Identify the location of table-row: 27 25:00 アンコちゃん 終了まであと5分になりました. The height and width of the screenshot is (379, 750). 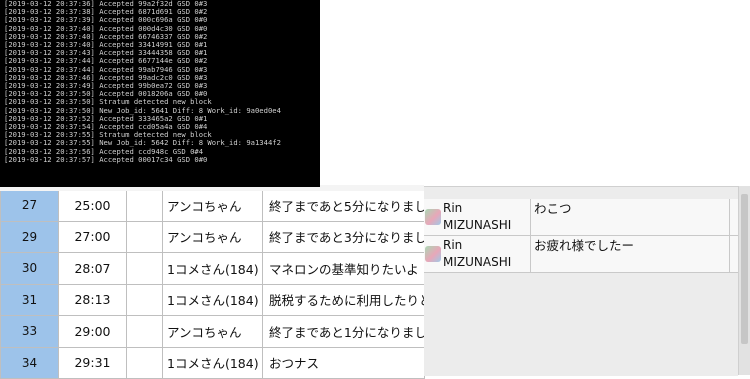
(212, 205).